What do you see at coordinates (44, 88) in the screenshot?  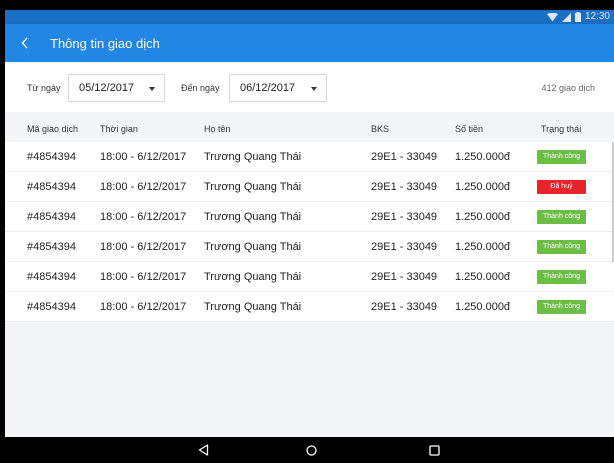 I see `from-date-label: Từ ngày` at bounding box center [44, 88].